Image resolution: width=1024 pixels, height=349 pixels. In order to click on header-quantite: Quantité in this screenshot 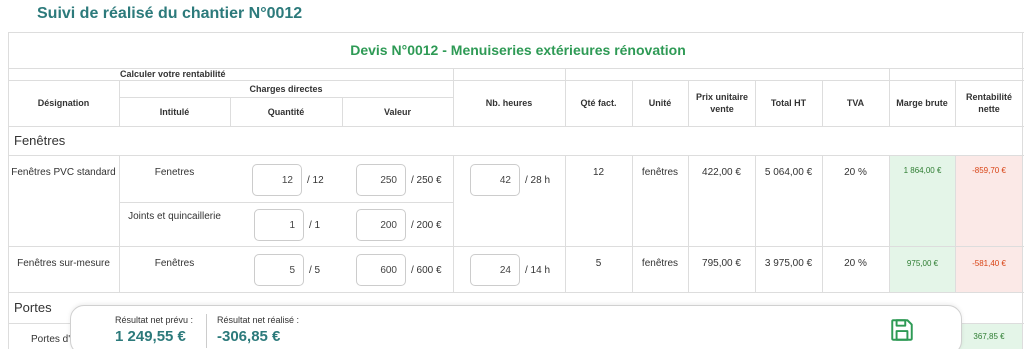, I will do `click(286, 111)`.